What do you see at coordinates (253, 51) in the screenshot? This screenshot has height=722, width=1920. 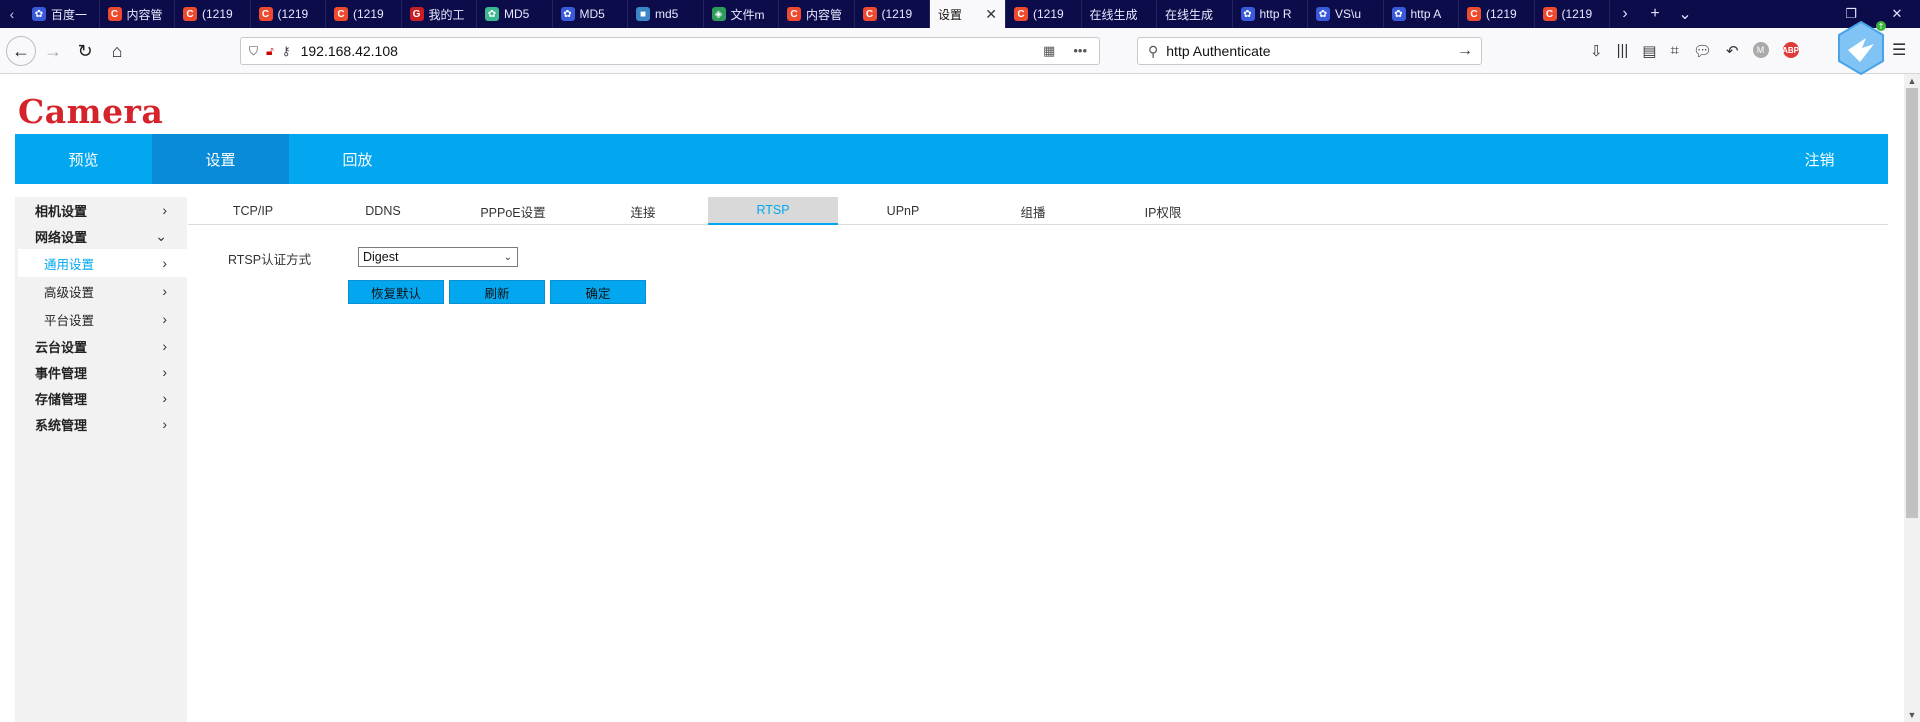 I see `tracking-shield-icon: ⛉` at bounding box center [253, 51].